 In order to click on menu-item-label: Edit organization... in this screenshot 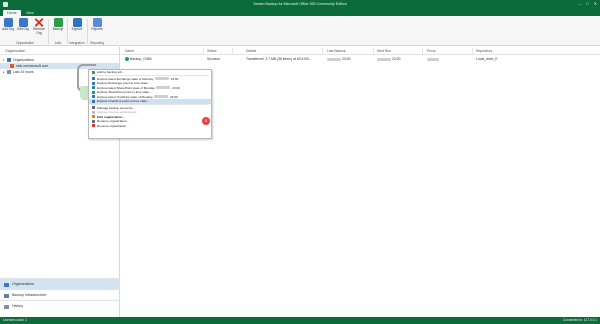, I will do `click(111, 116)`.